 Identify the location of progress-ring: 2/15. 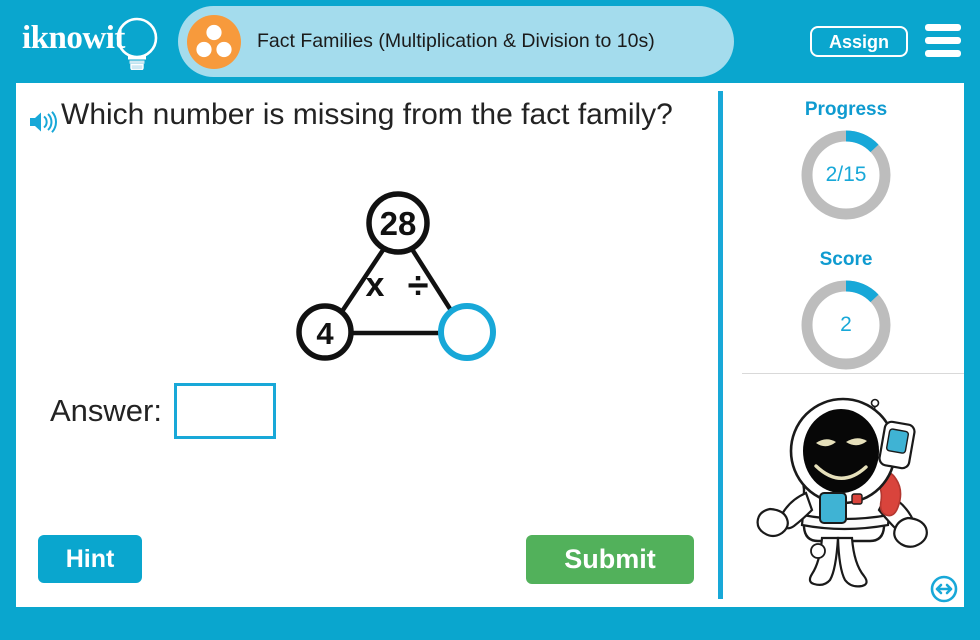
(846, 175).